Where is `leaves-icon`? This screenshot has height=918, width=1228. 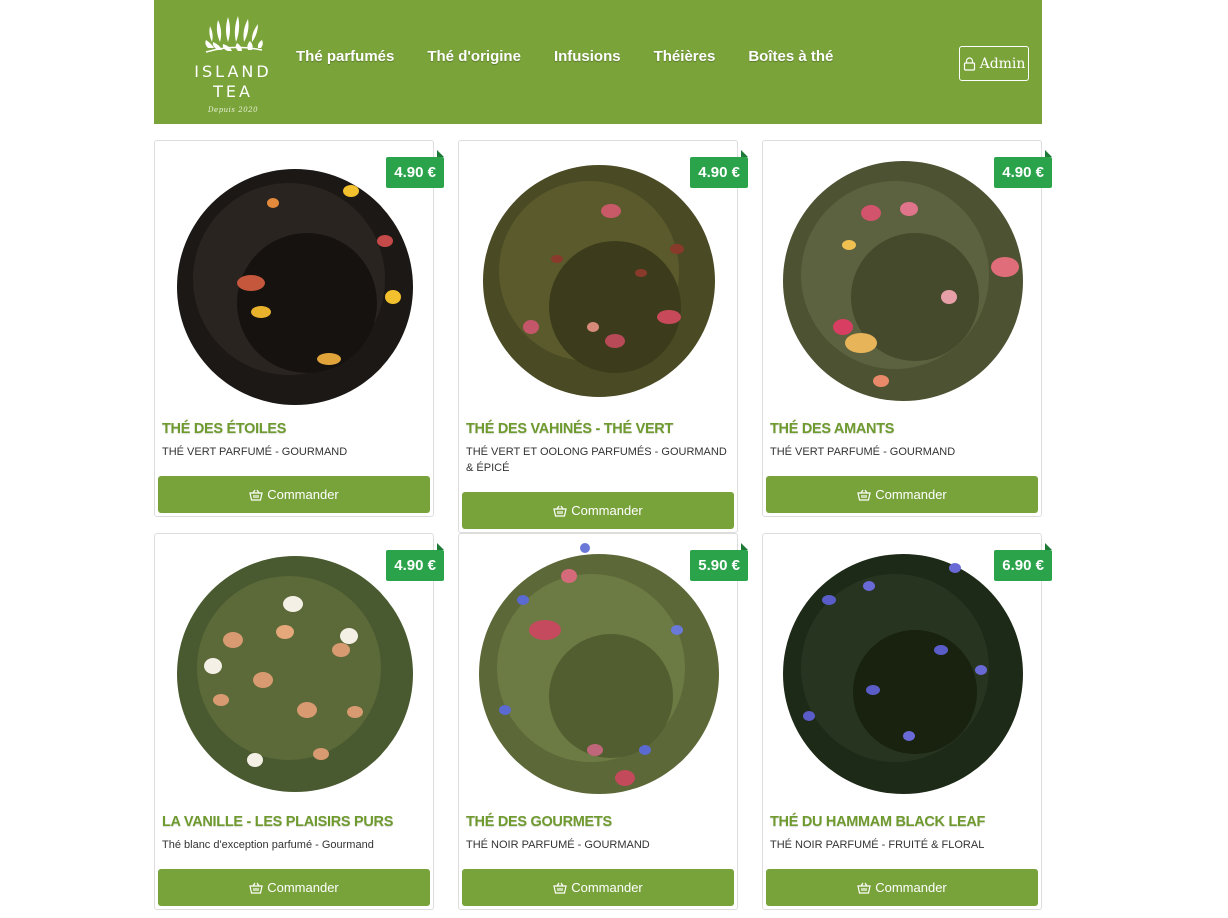
leaves-icon is located at coordinates (234, 34).